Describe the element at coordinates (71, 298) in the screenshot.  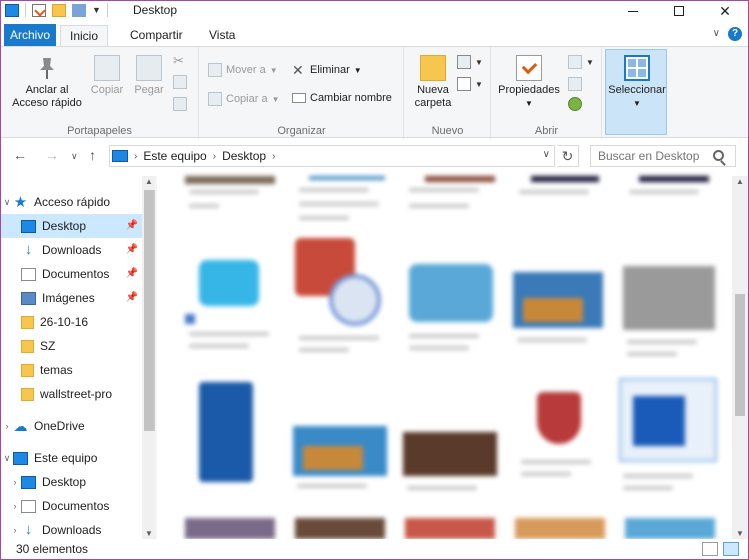
I see `nav-item-imagenes: Imágenes 📌` at that location.